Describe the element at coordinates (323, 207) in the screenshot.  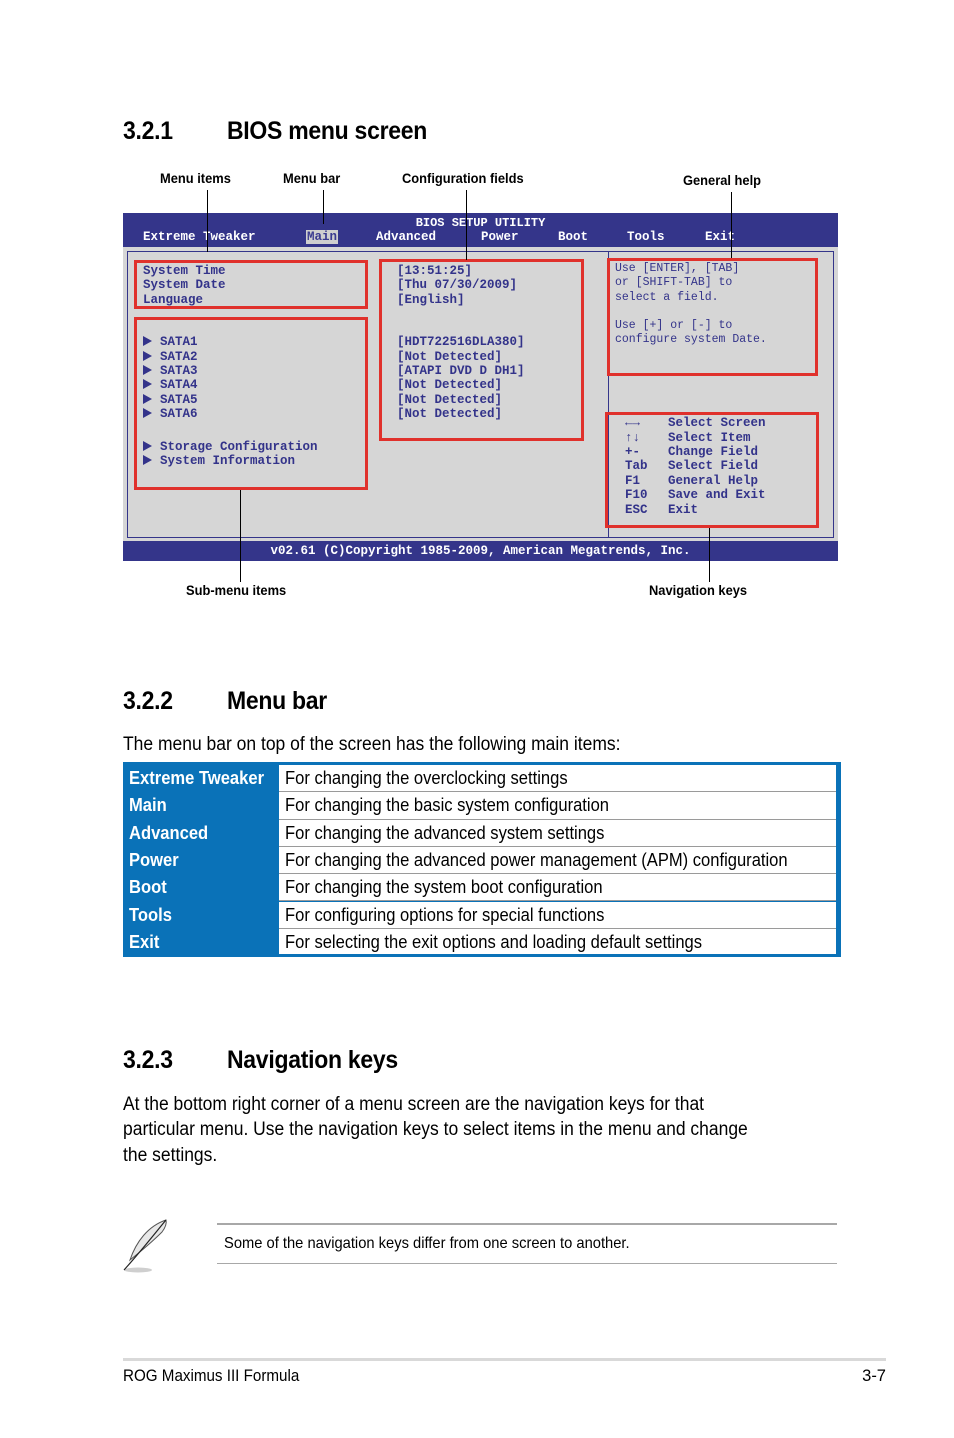
I see `leader-line-menu-bar` at that location.